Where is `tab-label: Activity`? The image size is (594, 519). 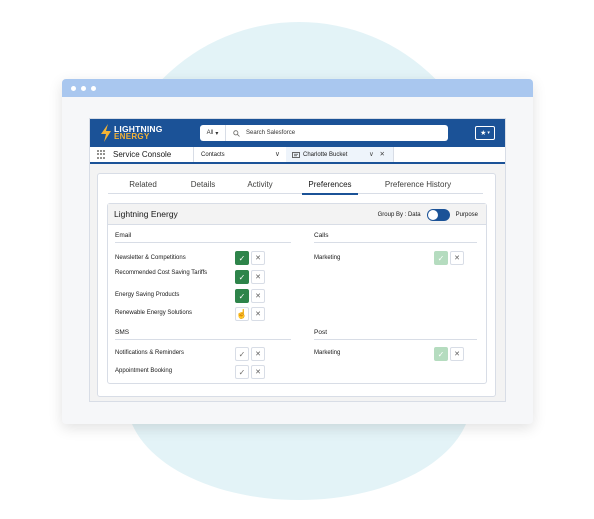 tab-label: Activity is located at coordinates (260, 184).